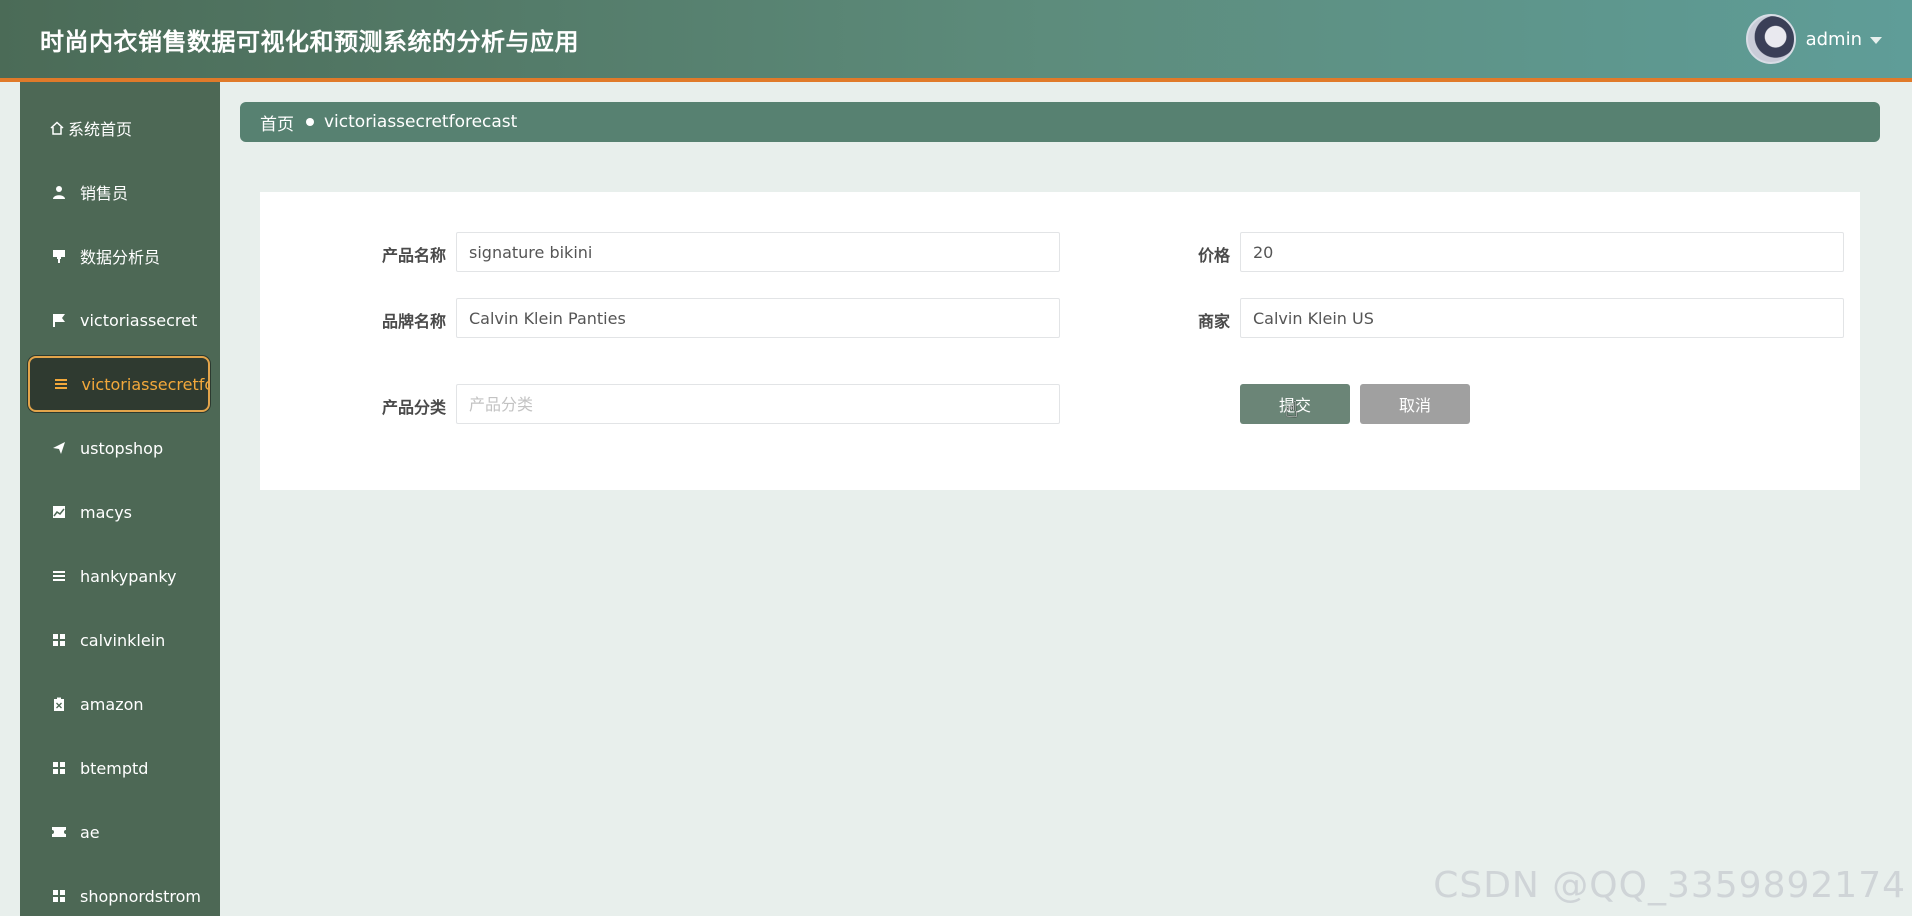 Image resolution: width=1912 pixels, height=916 pixels. I want to click on breadcrumb-separator-icon, so click(310, 122).